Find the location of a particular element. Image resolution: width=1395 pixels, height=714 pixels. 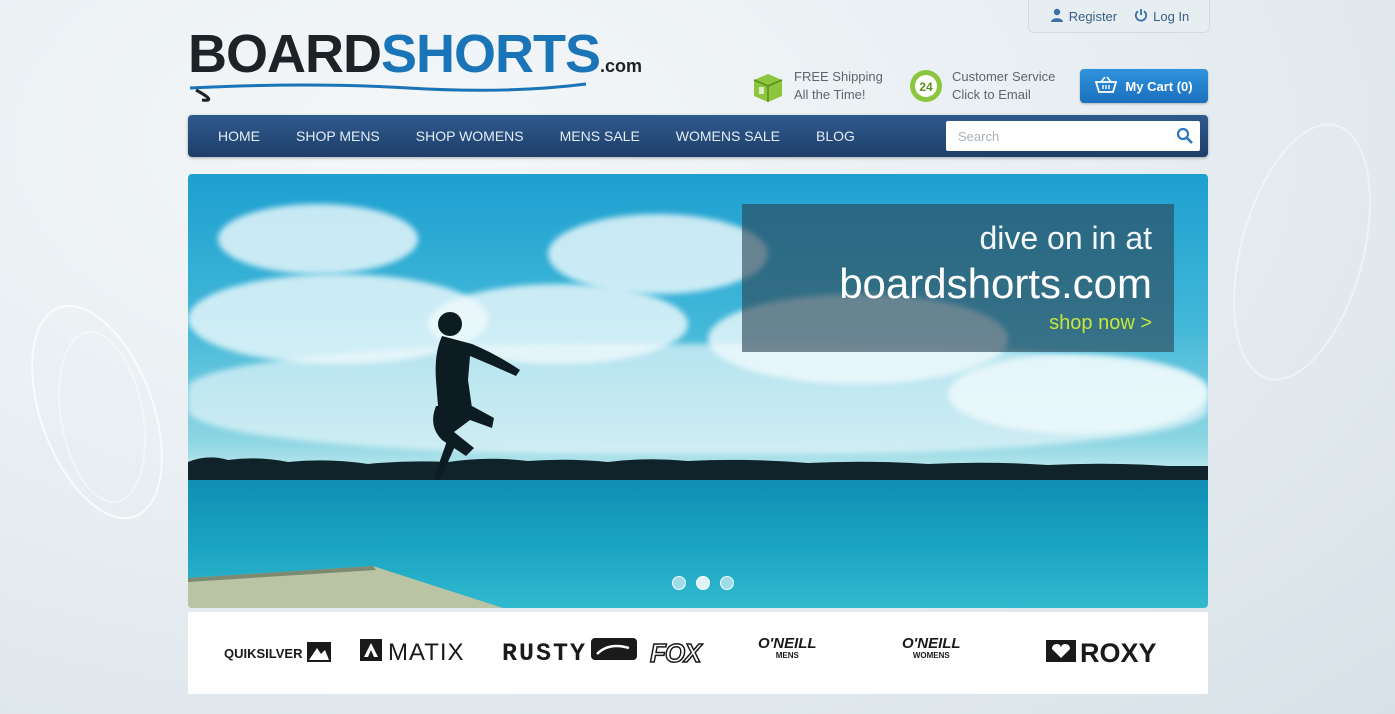

cart-label: My Cart (0) is located at coordinates (1159, 86).